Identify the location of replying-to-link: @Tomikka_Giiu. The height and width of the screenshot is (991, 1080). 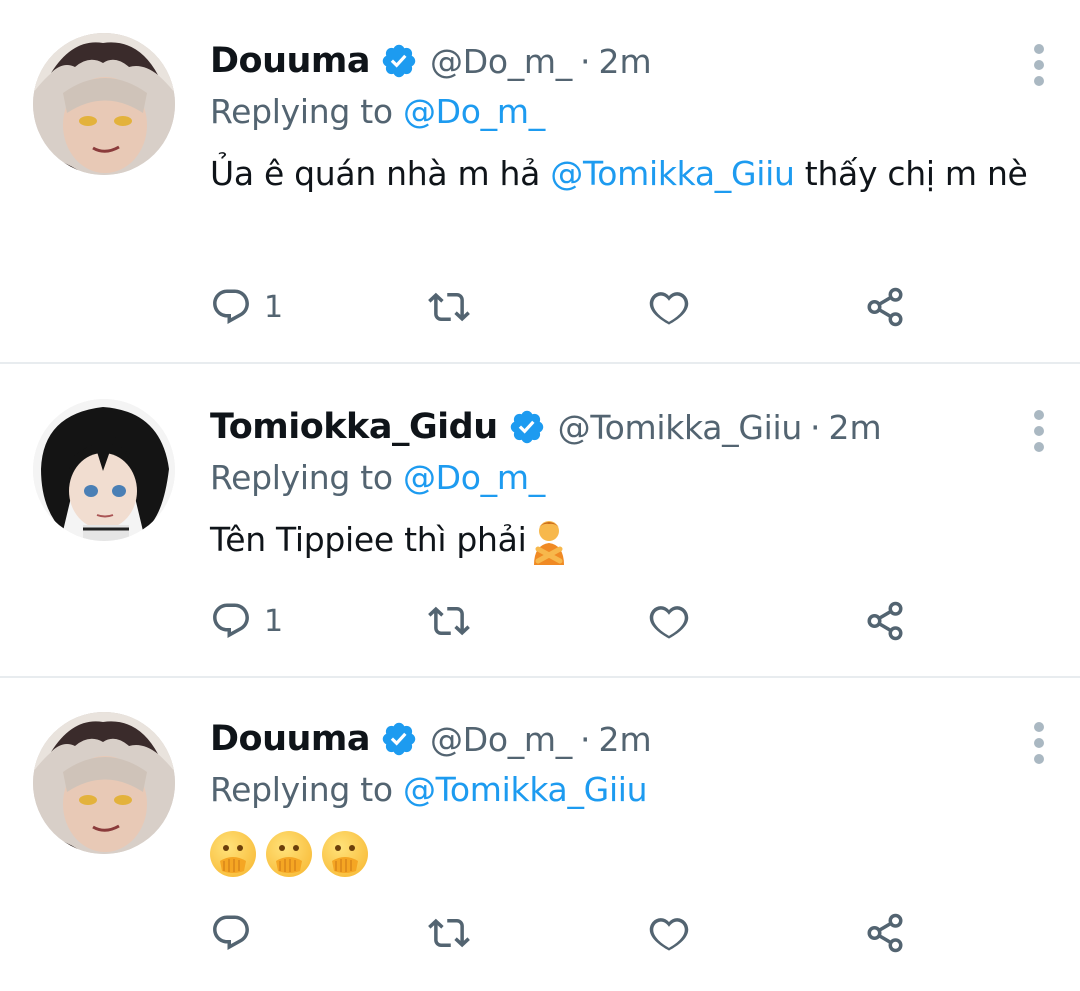
(525, 789).